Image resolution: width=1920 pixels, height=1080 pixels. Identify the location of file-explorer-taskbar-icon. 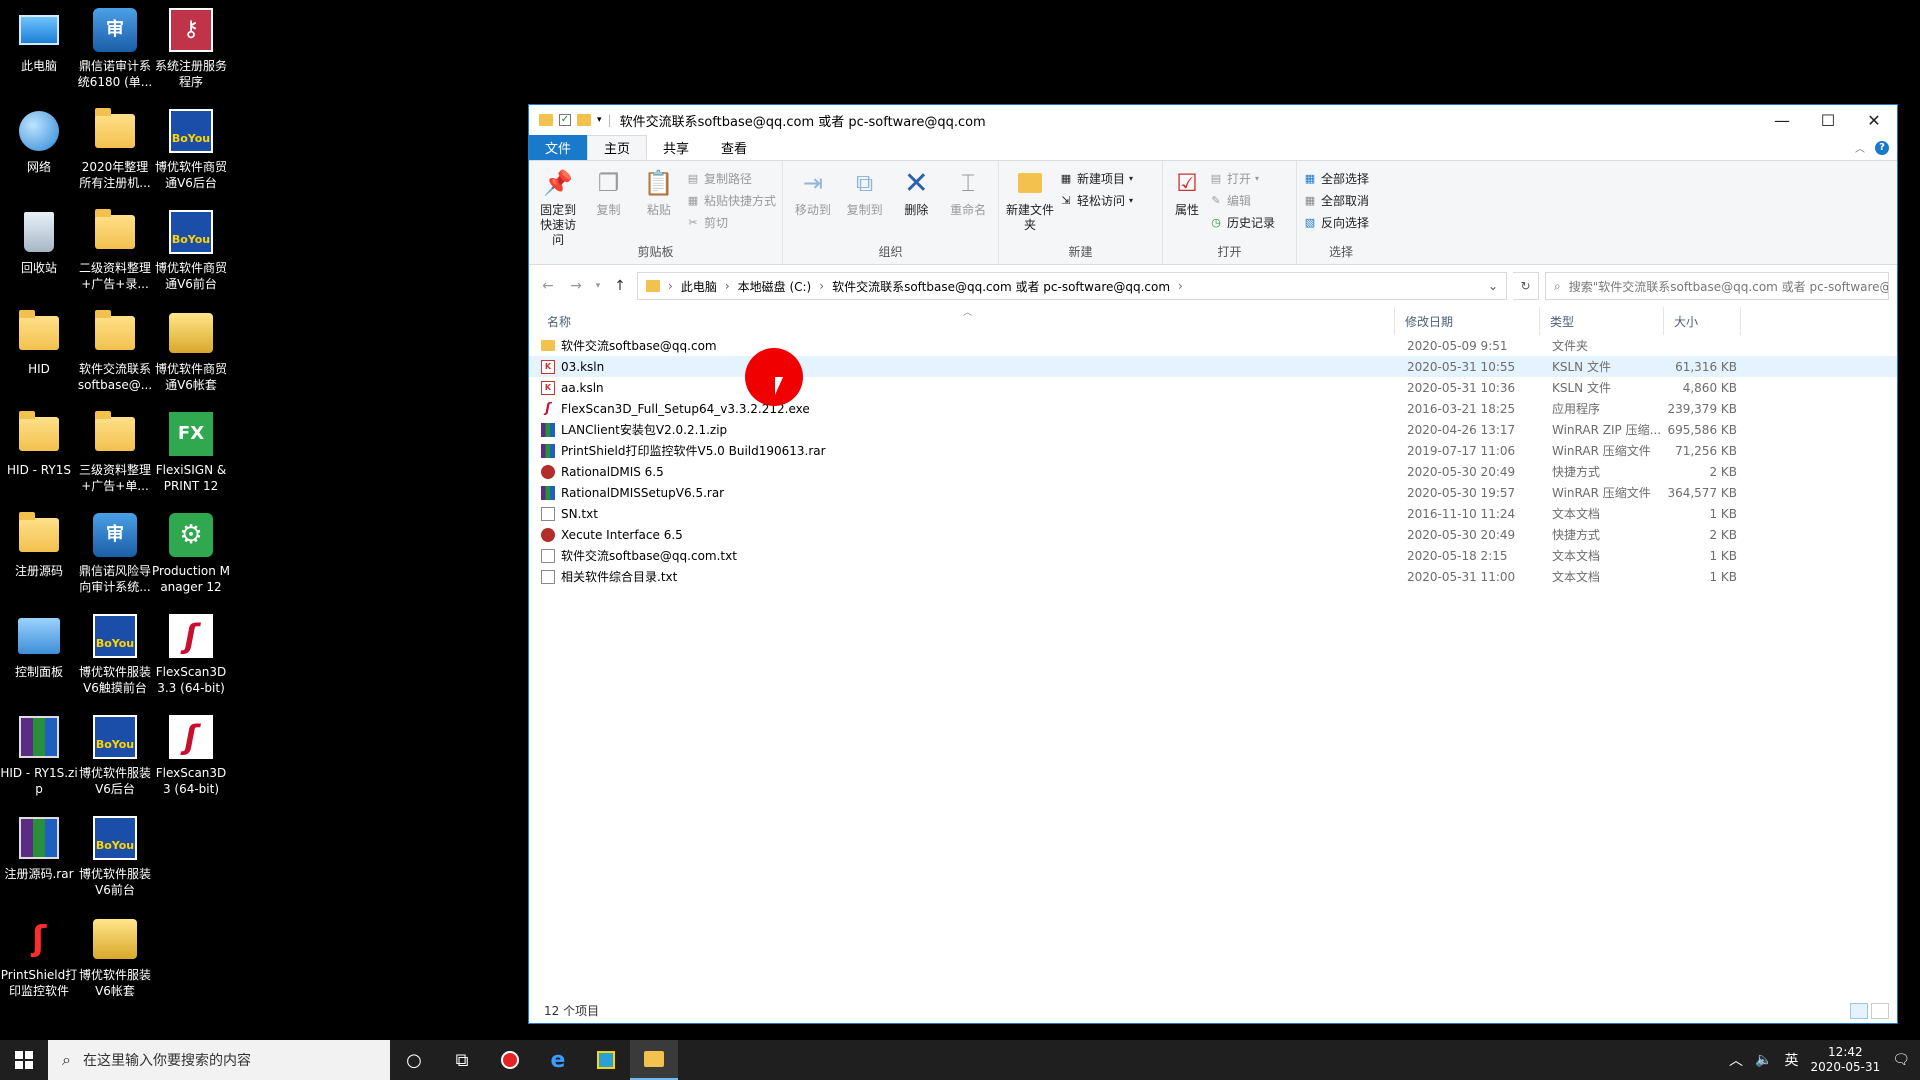
(654, 1060).